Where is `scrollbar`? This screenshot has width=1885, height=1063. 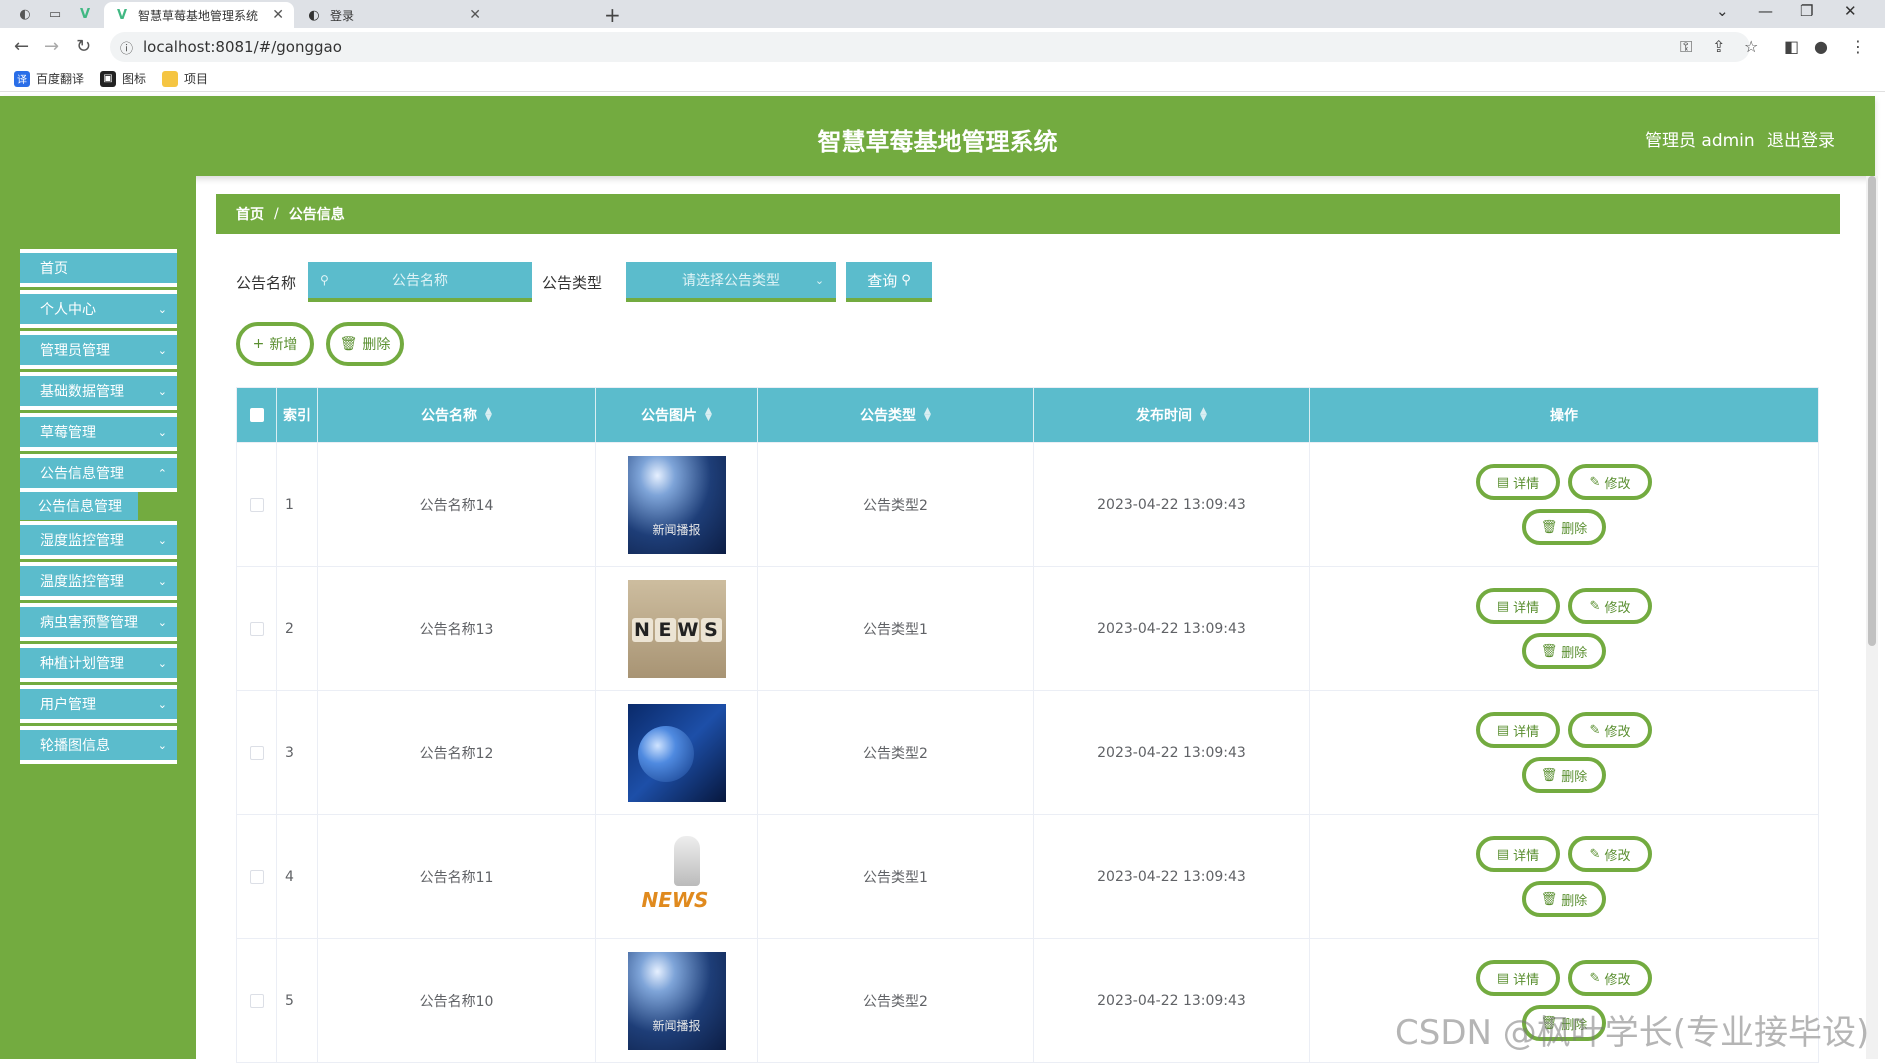
scrollbar is located at coordinates (1872, 617).